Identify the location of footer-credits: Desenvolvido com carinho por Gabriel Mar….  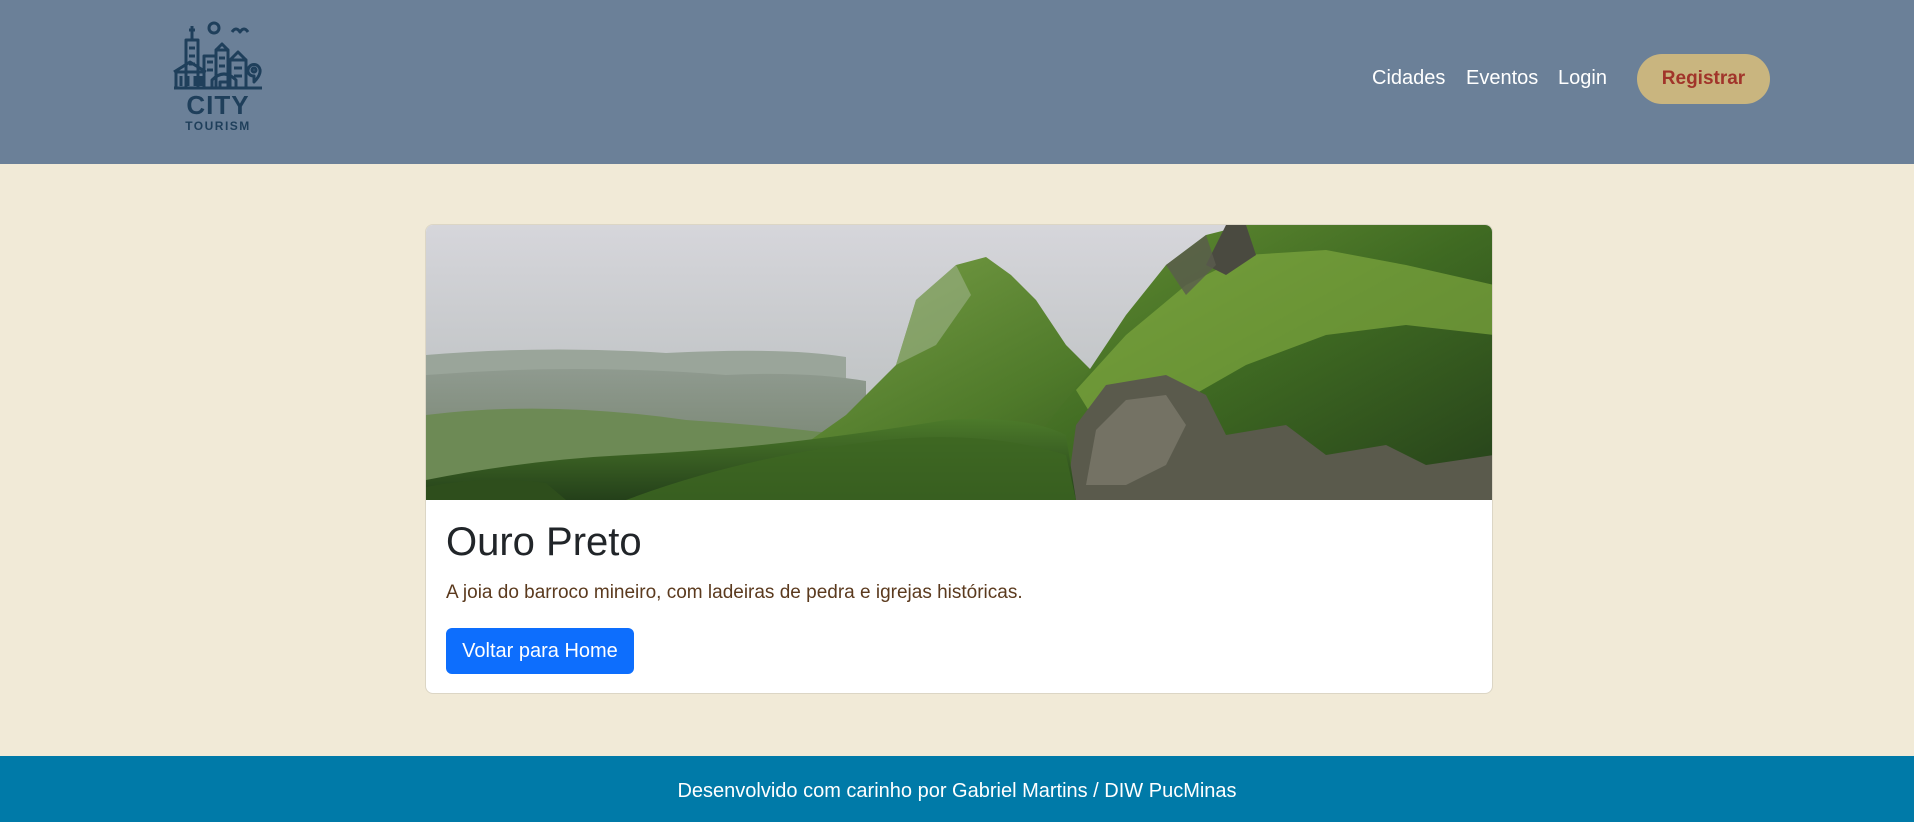
(957, 791).